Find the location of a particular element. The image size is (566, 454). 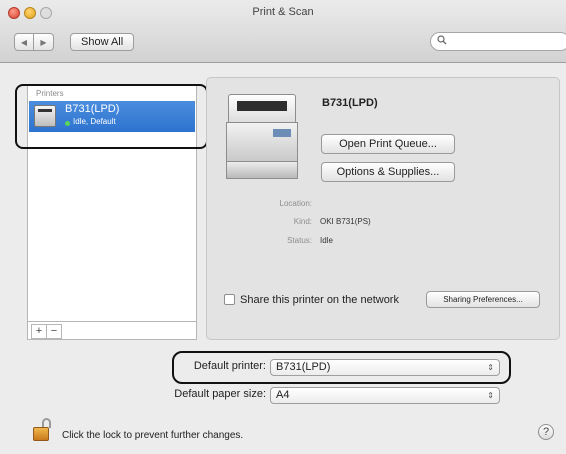

remove-printer-button: − is located at coordinates (54, 331).